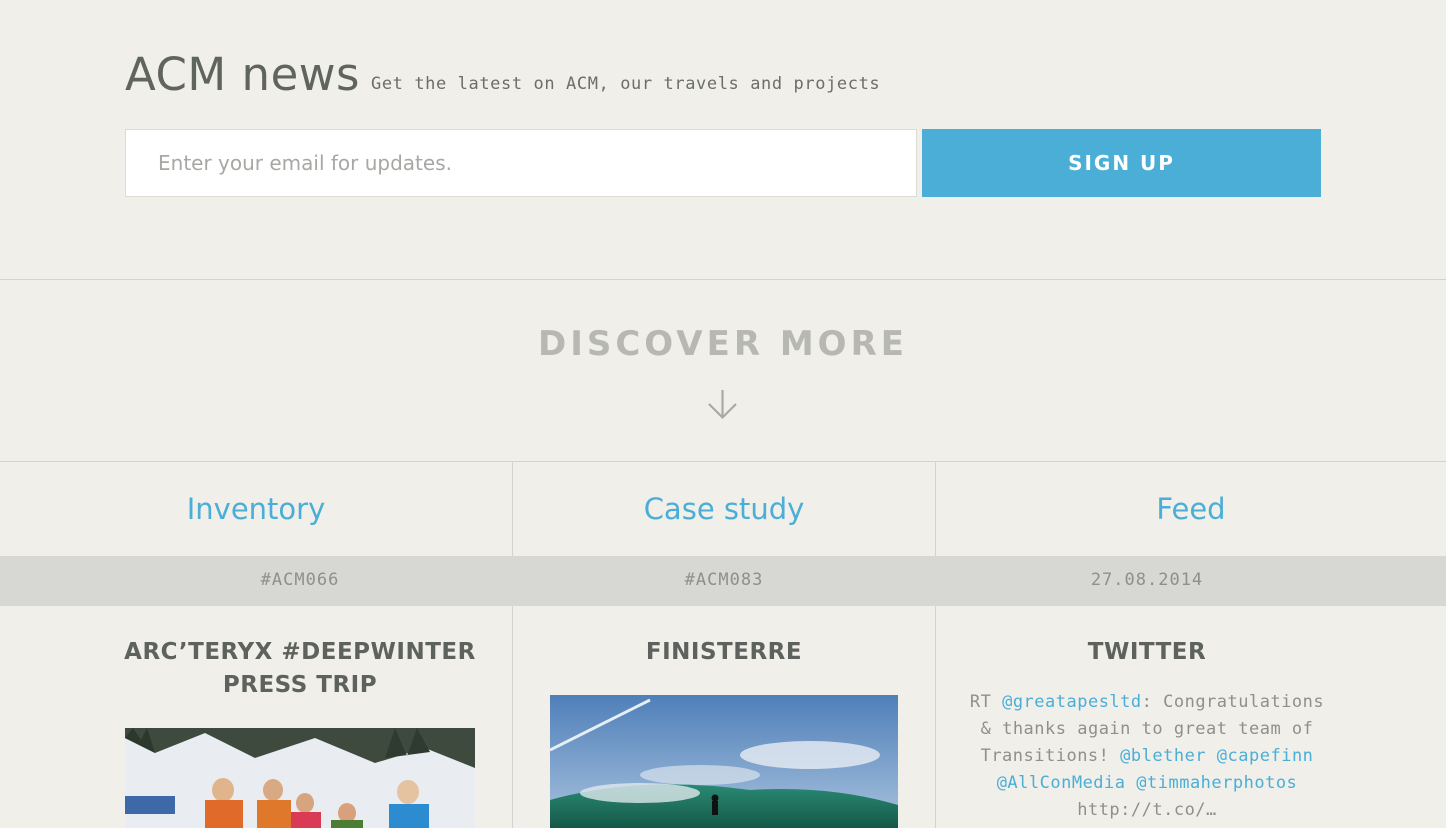 The width and height of the screenshot is (1446, 828). What do you see at coordinates (722, 404) in the screenshot?
I see `arrow-down-icon` at bounding box center [722, 404].